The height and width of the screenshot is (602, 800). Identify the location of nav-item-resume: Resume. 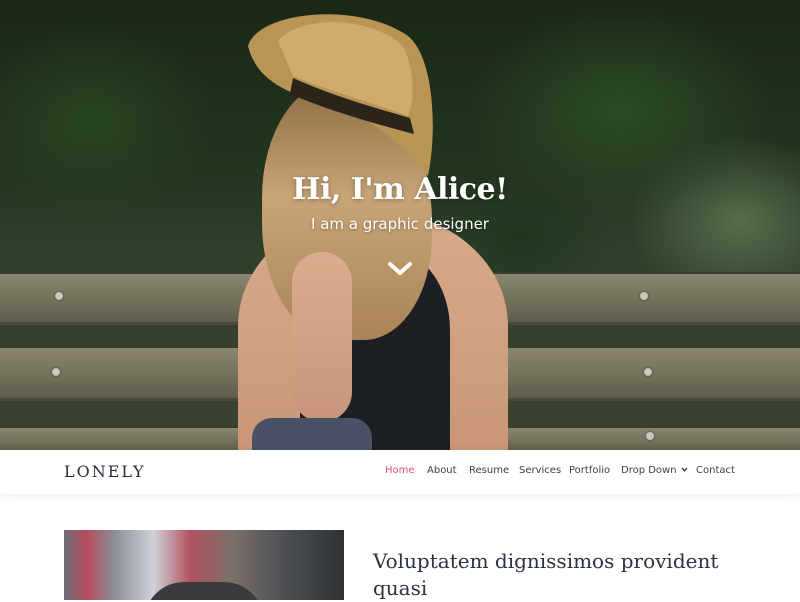
(489, 470).